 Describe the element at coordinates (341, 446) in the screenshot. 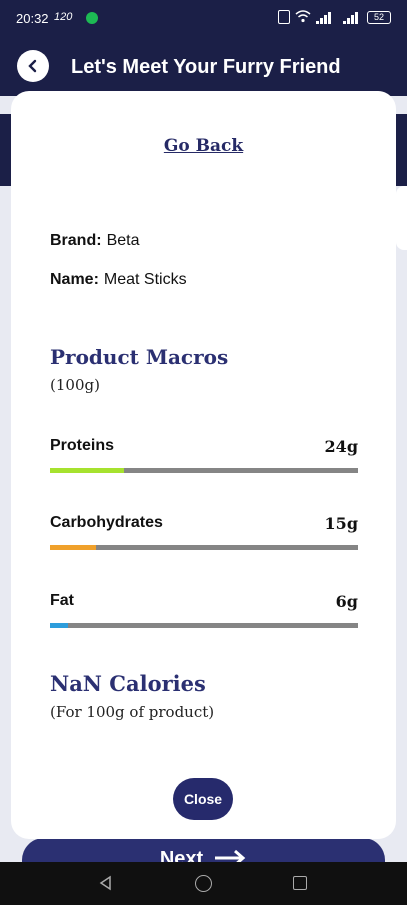

I see `macro-value: 24g` at that location.